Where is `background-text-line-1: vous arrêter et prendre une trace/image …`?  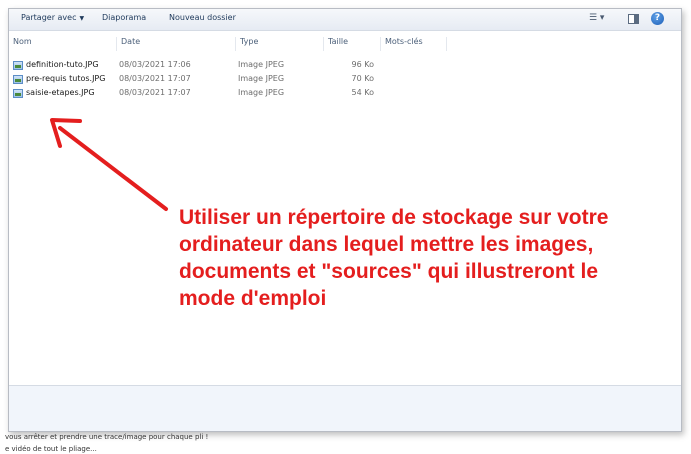
background-text-line-1: vous arrêter et prendre une trace/image … is located at coordinates (107, 437).